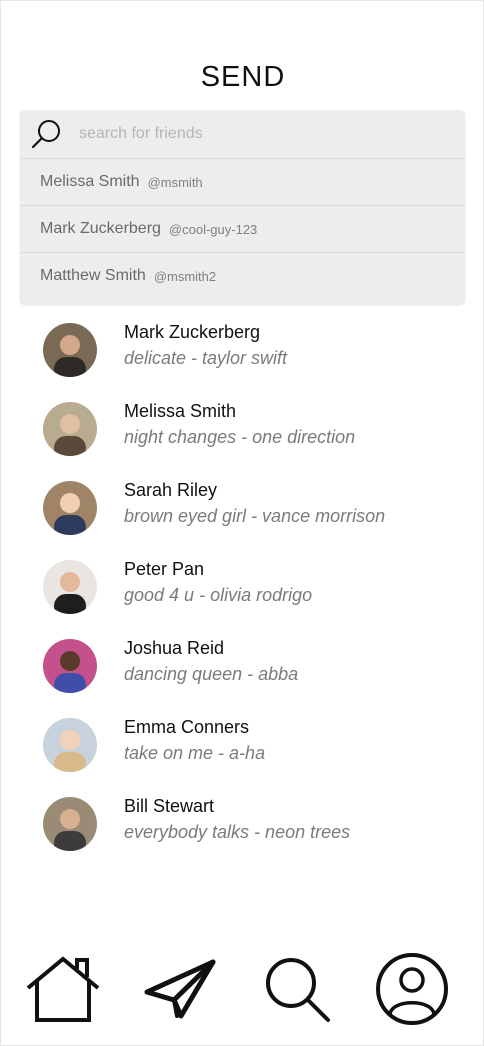 This screenshot has height=1046, width=484. I want to click on friend-song: night changes - one direction, so click(240, 437).